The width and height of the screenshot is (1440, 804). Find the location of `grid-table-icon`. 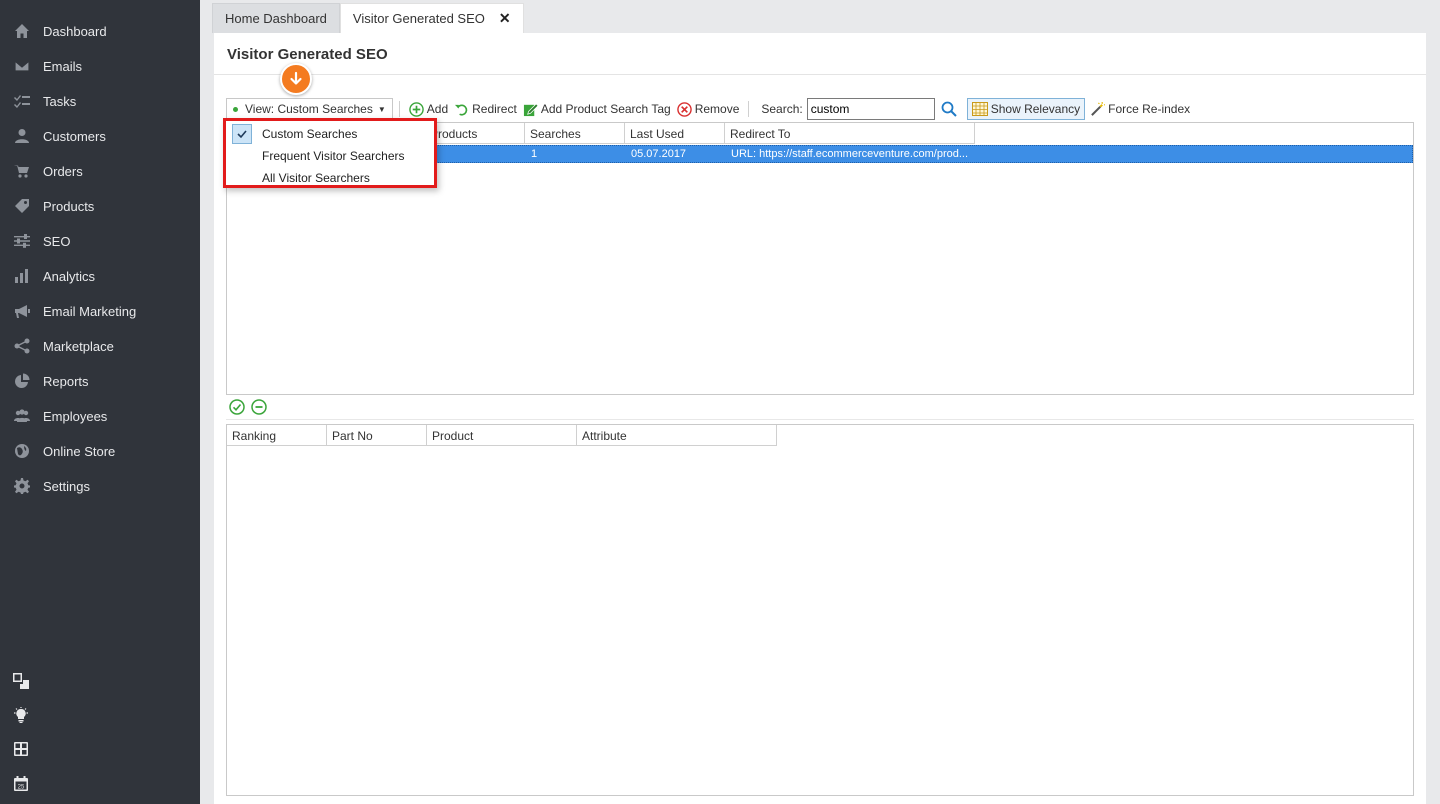

grid-table-icon is located at coordinates (979, 109).